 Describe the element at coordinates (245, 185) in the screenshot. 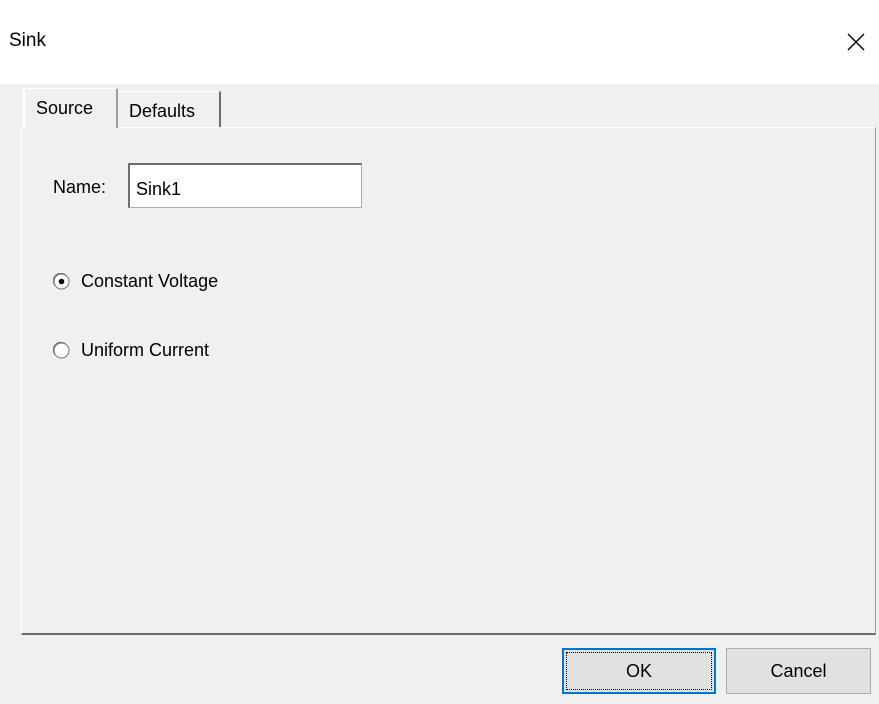

I see `name-input` at that location.